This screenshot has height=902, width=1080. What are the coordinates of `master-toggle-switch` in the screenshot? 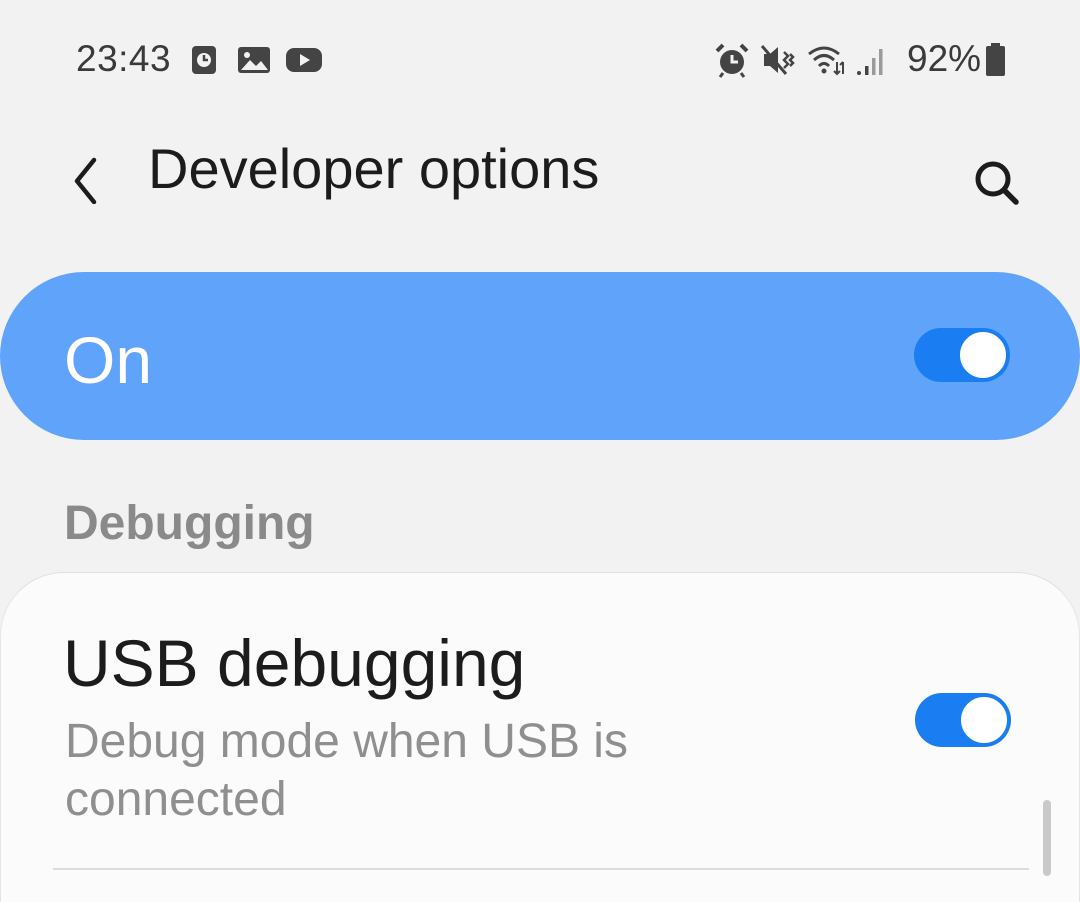 It's located at (962, 355).